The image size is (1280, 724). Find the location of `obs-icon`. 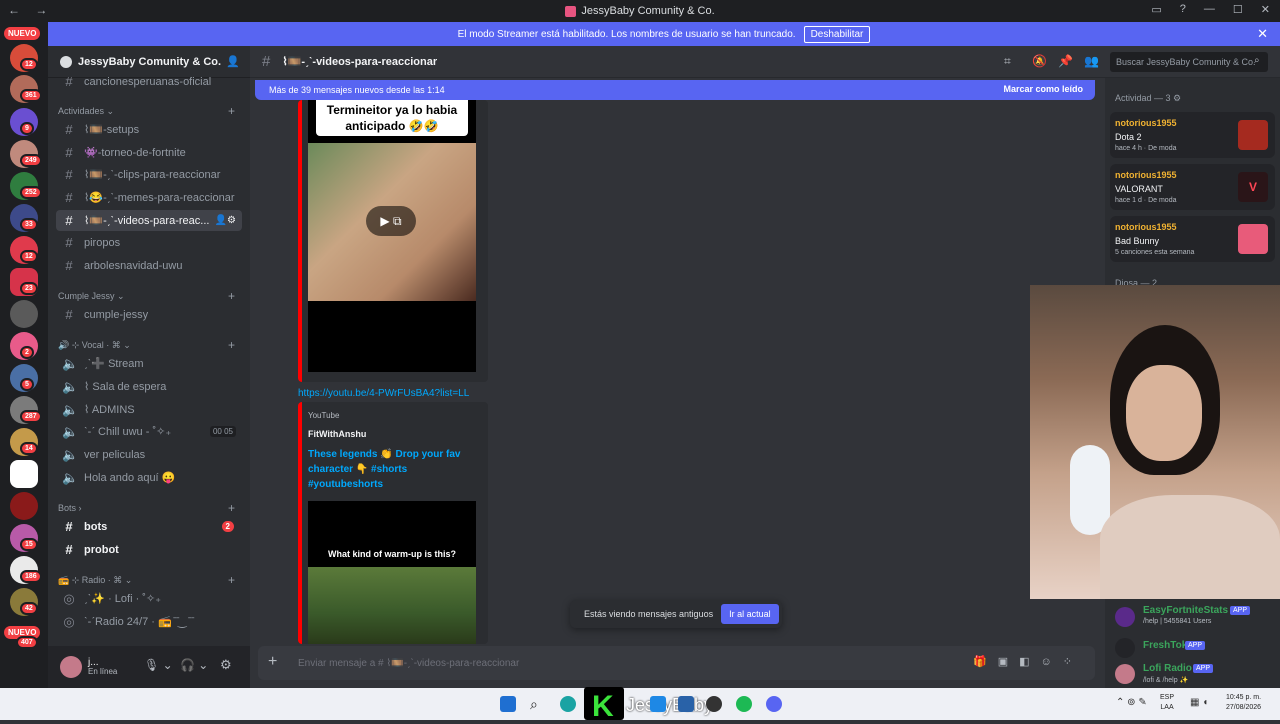

obs-icon is located at coordinates (714, 704).